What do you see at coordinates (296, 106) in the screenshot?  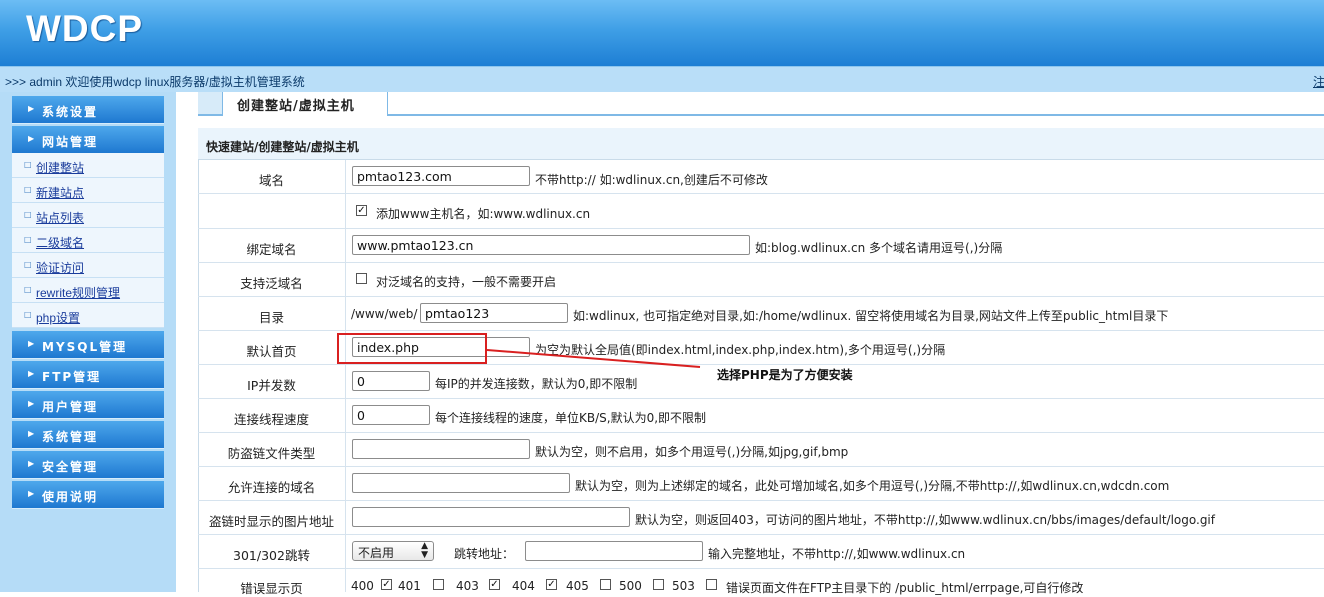 I see `tab-label: 创建整站/虚拟主机` at bounding box center [296, 106].